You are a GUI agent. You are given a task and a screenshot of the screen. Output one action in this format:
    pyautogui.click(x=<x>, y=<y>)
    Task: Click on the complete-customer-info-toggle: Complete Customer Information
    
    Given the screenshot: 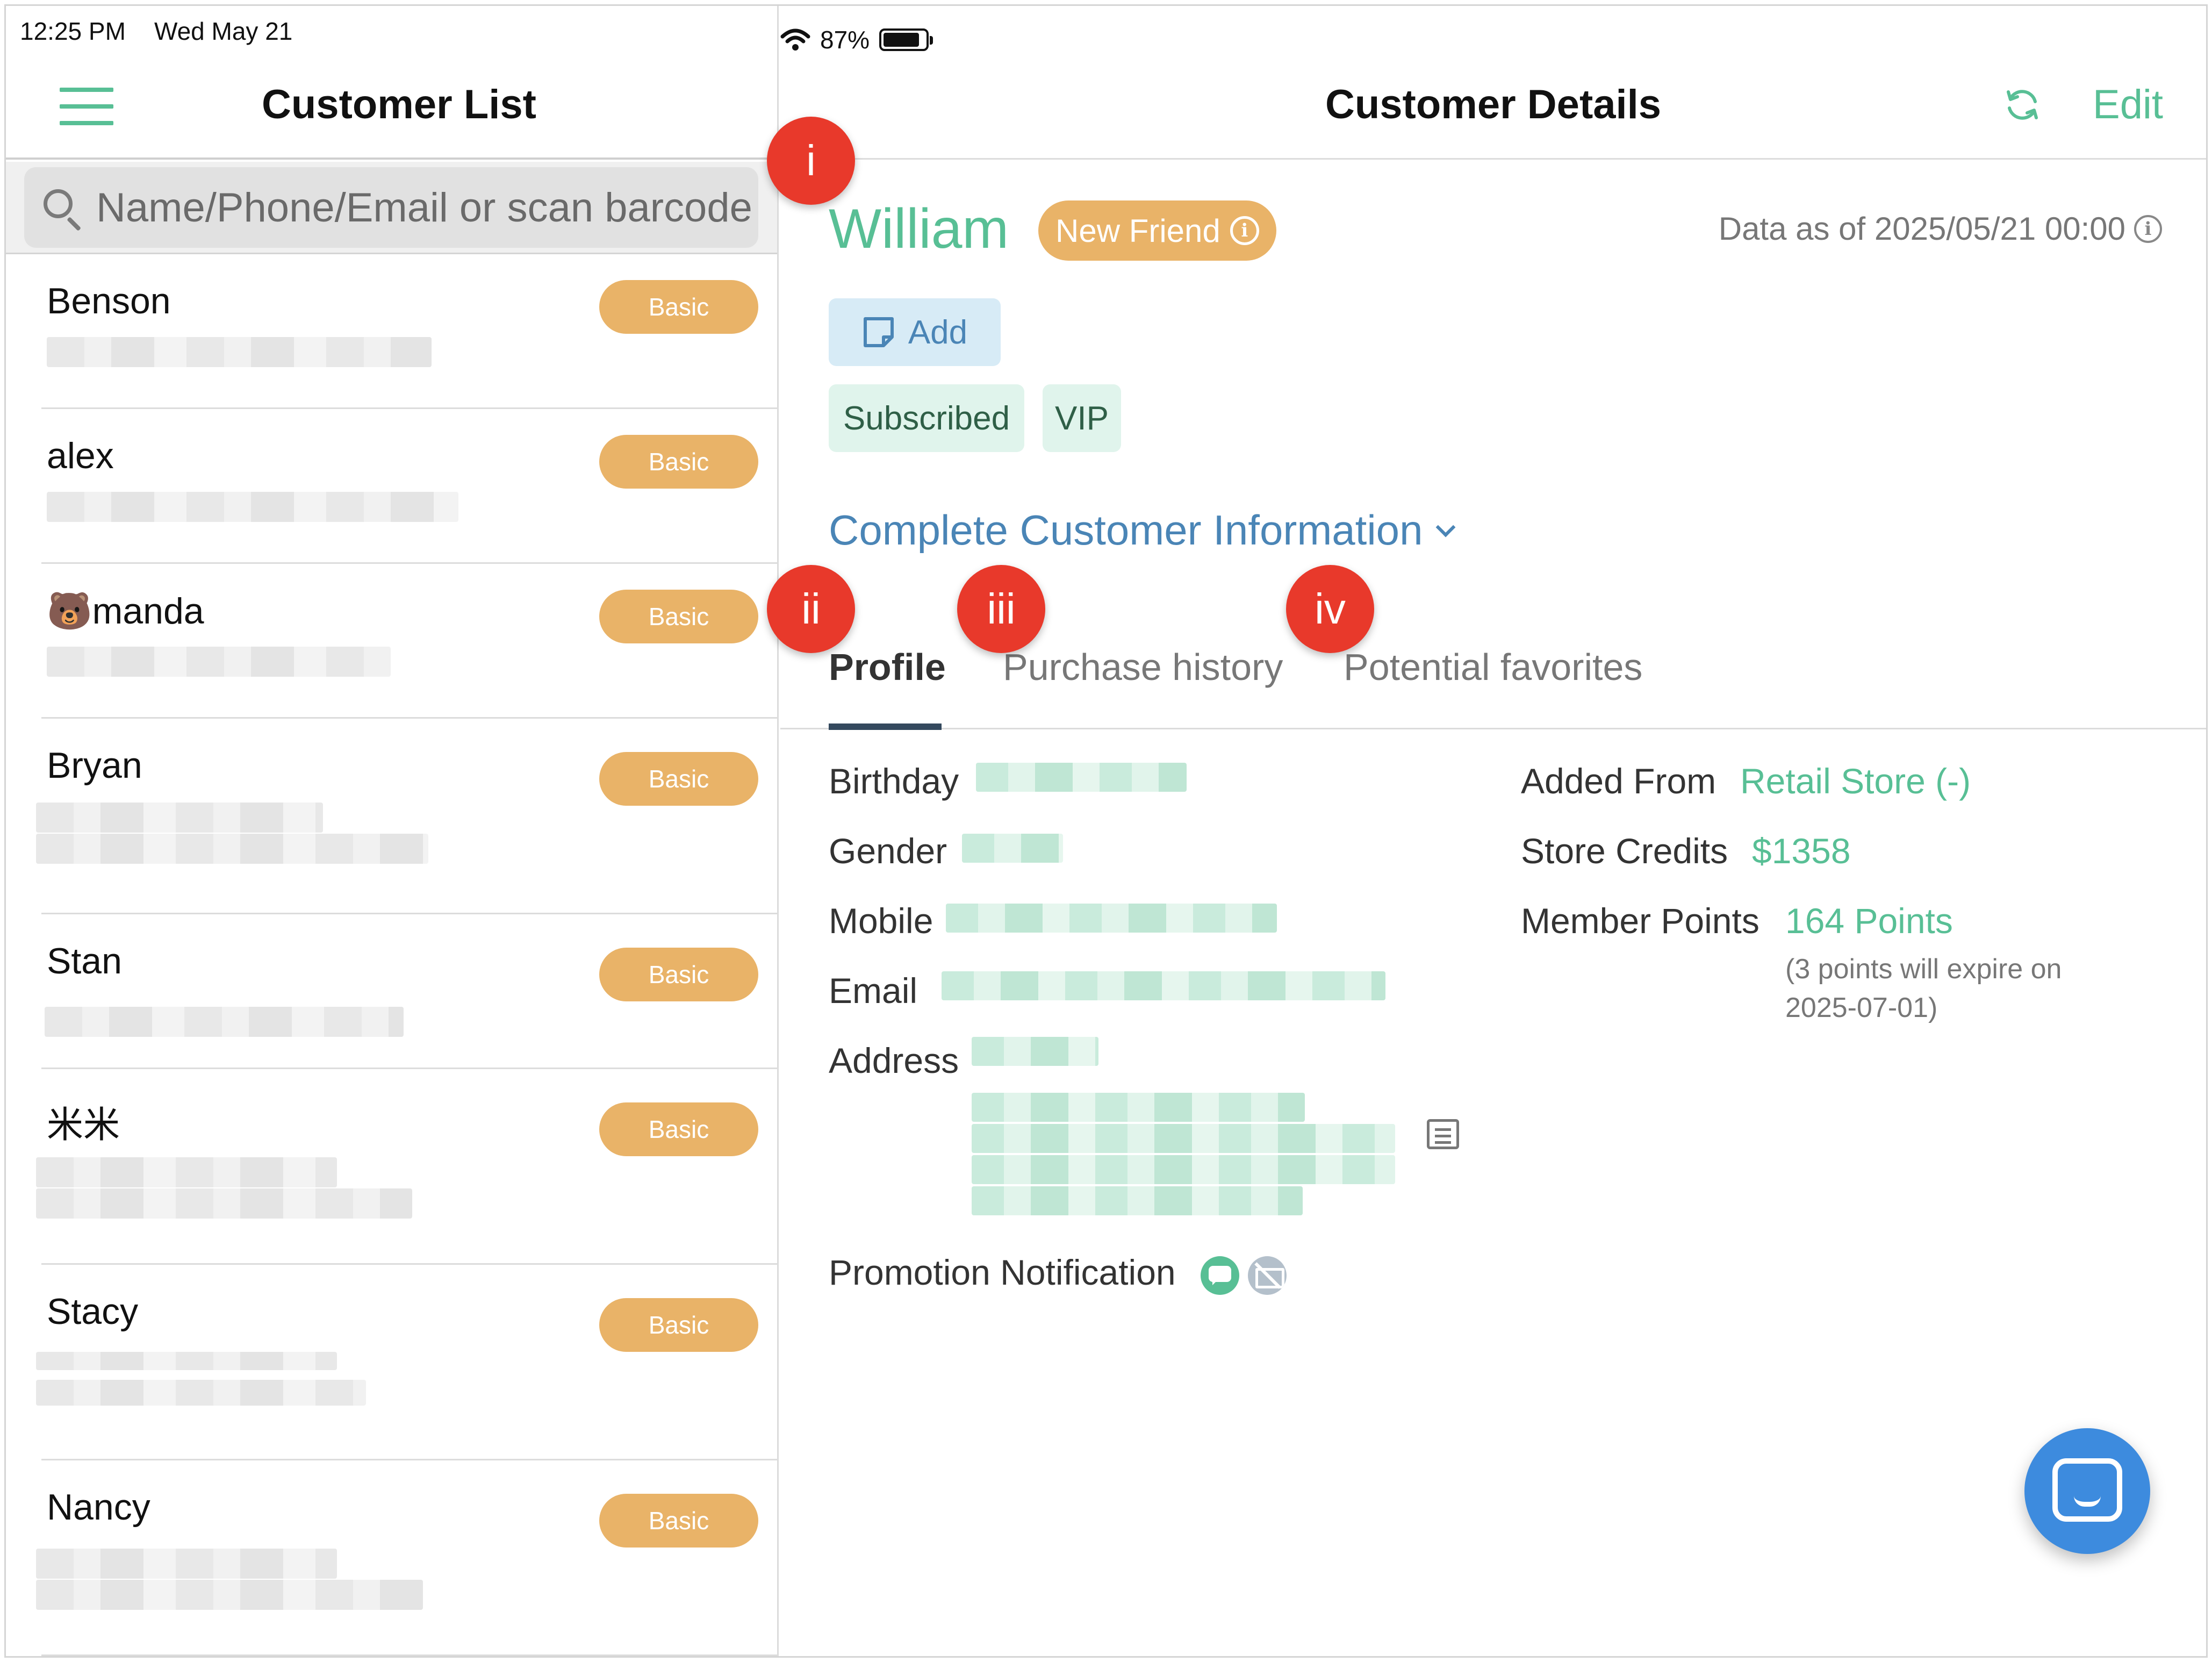 What is the action you would take?
    pyautogui.click(x=1142, y=530)
    